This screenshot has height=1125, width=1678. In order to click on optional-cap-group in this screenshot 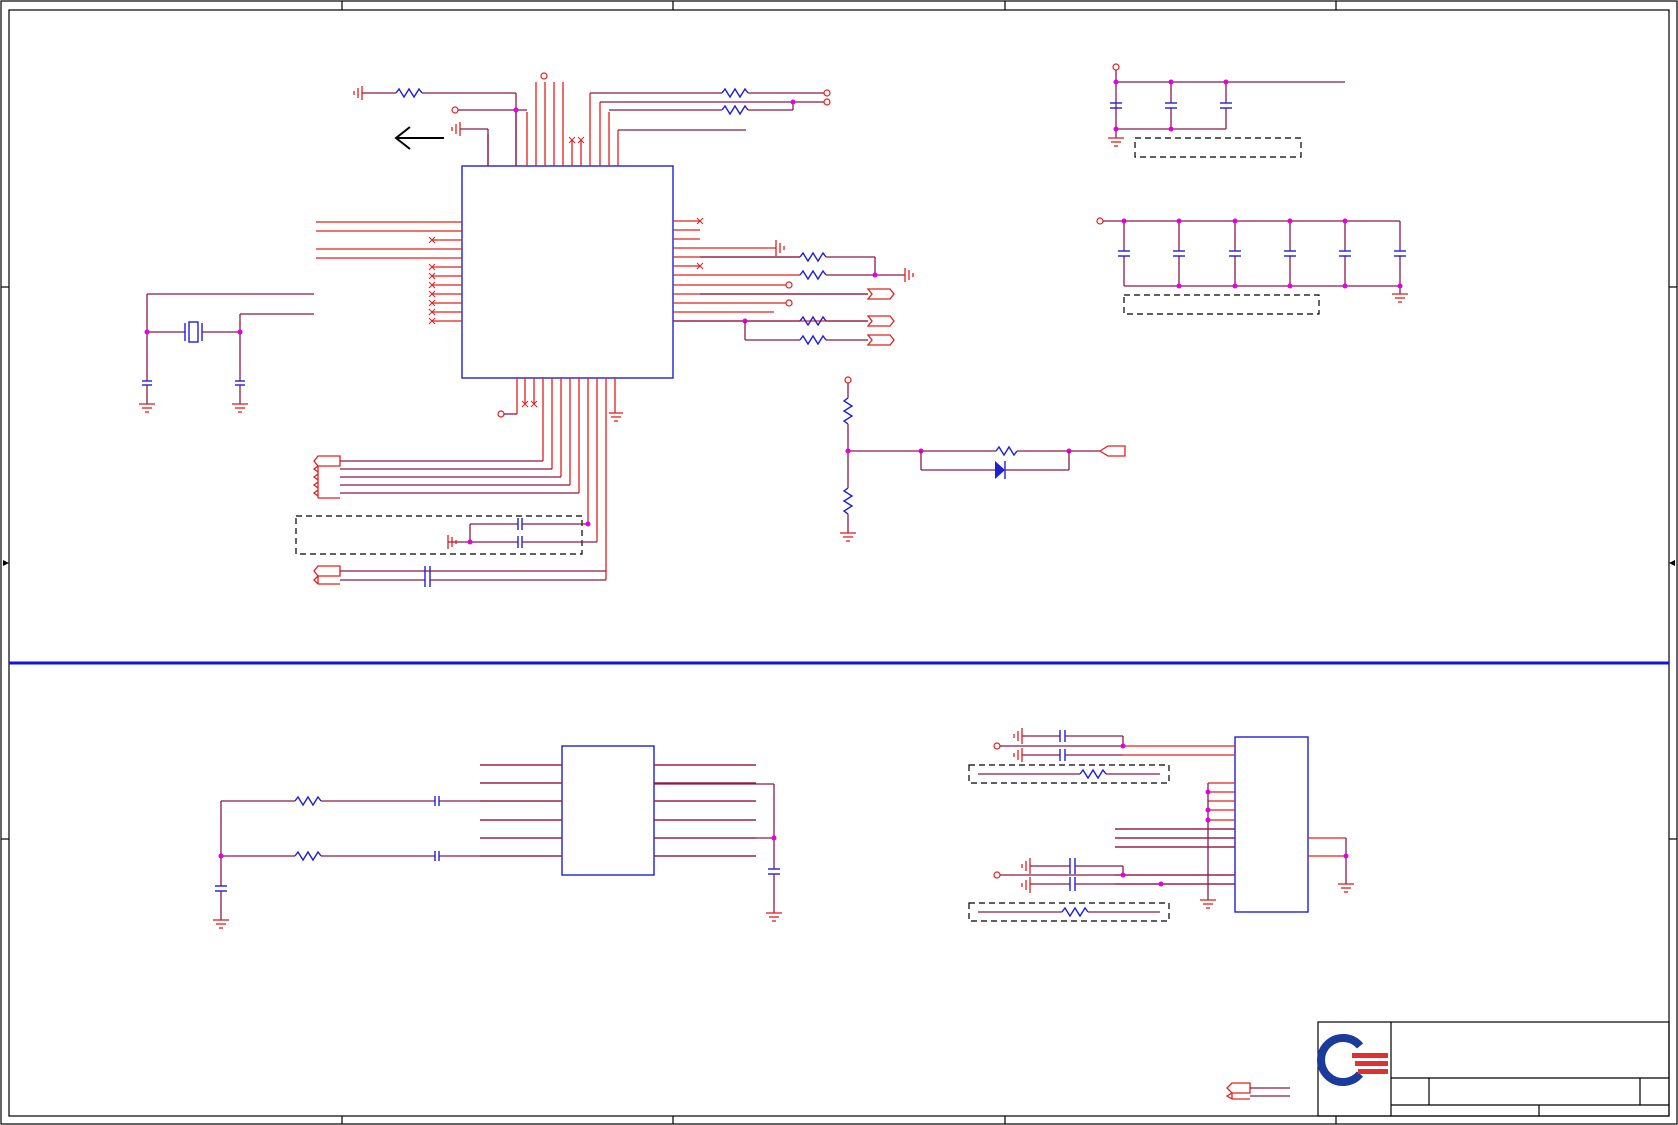, I will do `click(439, 535)`.